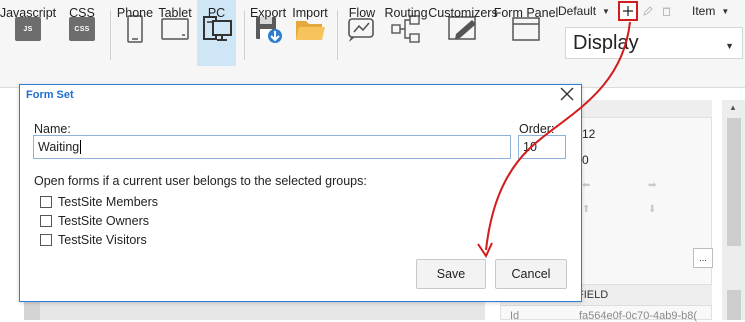  What do you see at coordinates (530, 147) in the screenshot?
I see `order-field-value: 10` at bounding box center [530, 147].